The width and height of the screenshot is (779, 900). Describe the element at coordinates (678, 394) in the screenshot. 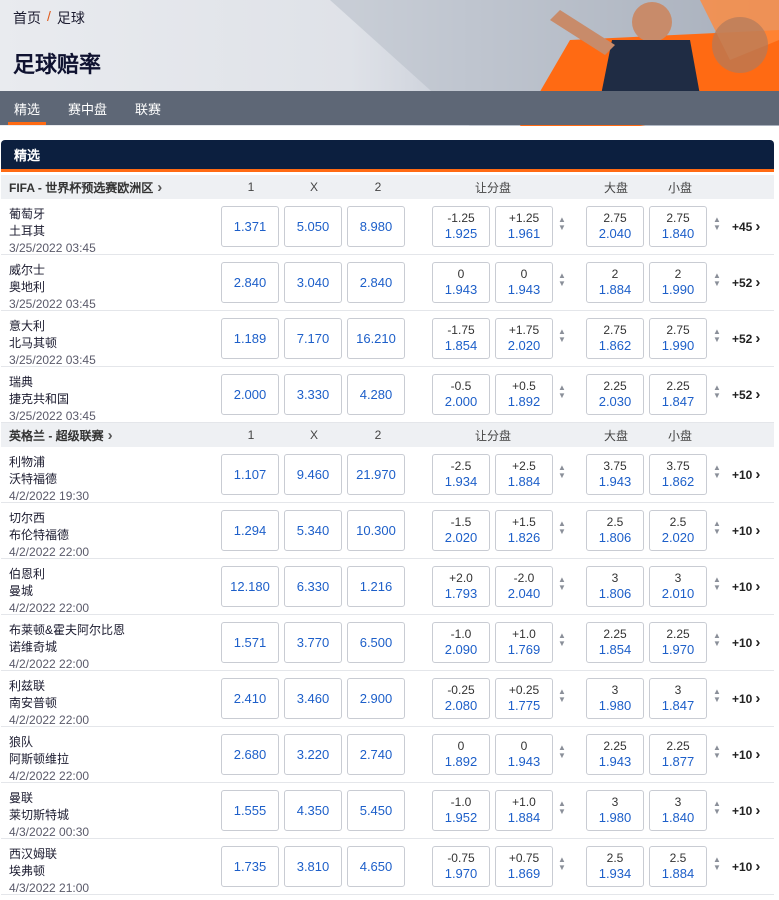

I see `under-button: 2.25 1.847` at that location.